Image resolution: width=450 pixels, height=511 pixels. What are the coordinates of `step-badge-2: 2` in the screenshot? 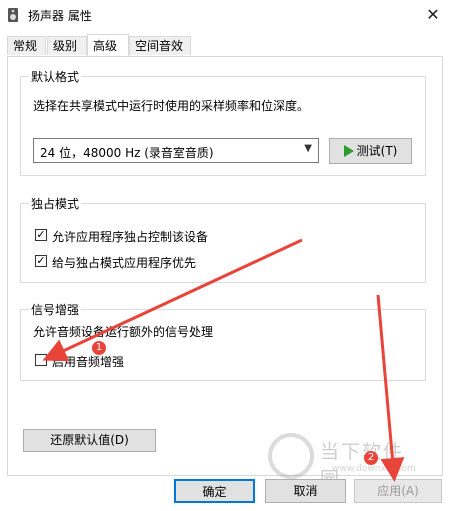 It's located at (371, 458).